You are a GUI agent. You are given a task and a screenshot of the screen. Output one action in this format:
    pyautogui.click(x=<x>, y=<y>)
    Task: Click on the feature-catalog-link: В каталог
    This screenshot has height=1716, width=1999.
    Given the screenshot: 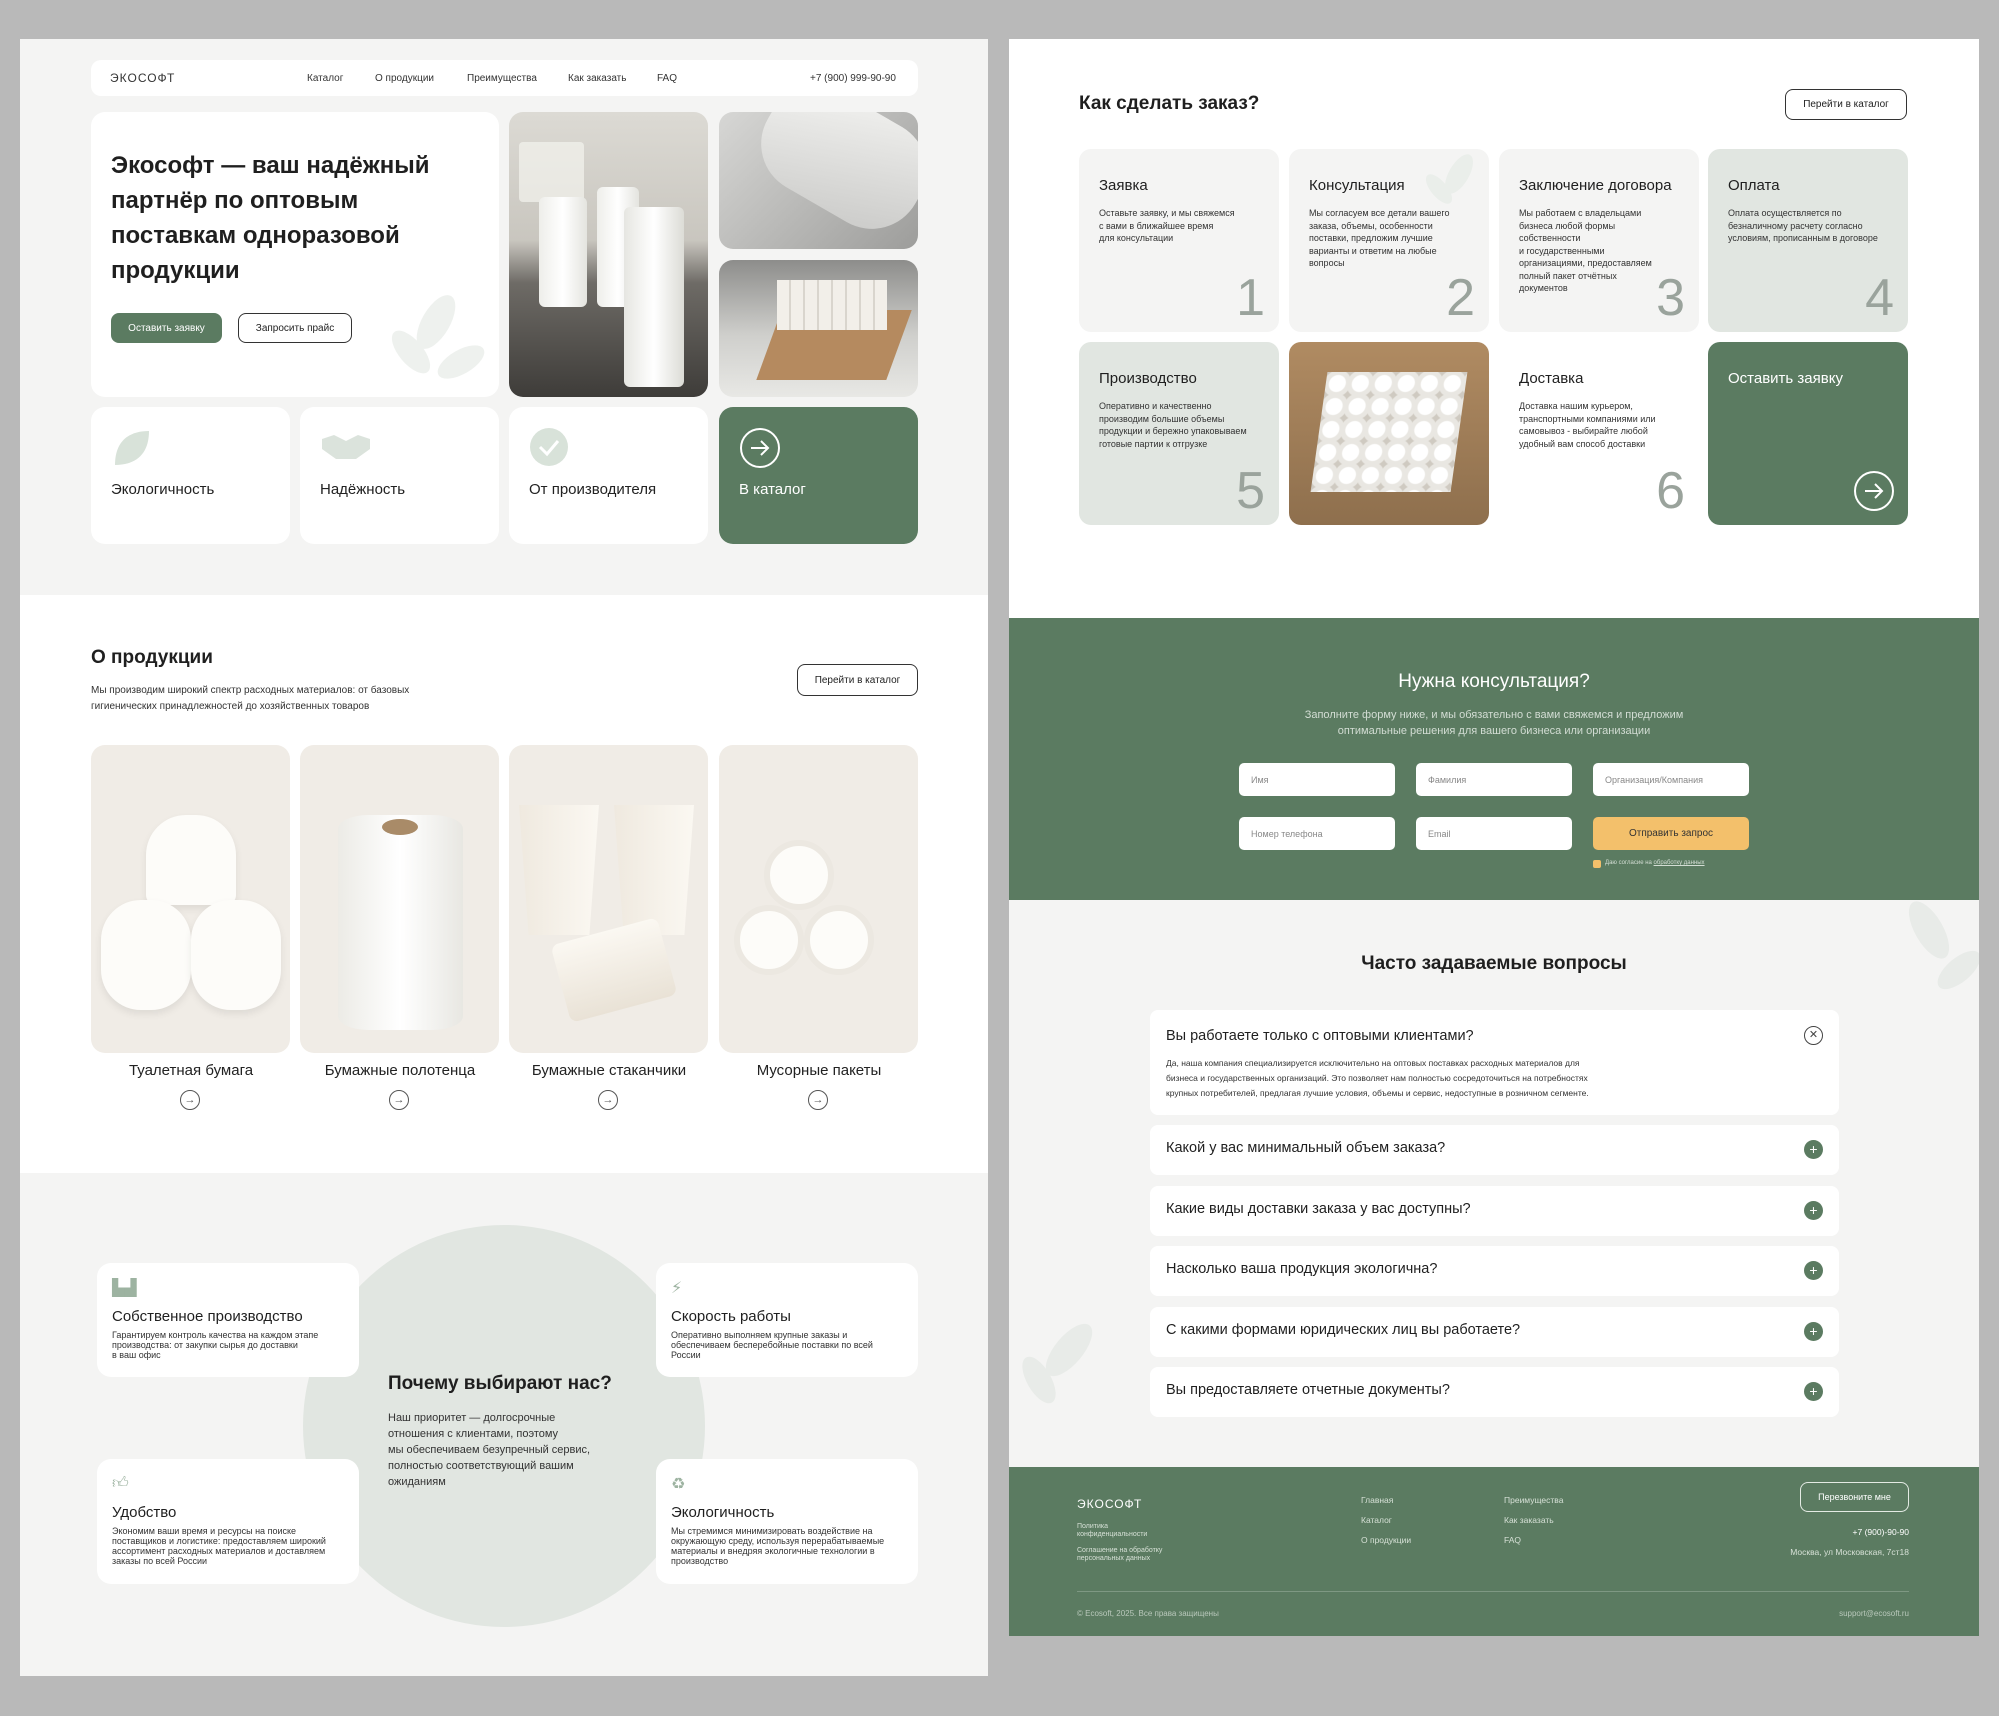 What is the action you would take?
    pyautogui.click(x=818, y=475)
    